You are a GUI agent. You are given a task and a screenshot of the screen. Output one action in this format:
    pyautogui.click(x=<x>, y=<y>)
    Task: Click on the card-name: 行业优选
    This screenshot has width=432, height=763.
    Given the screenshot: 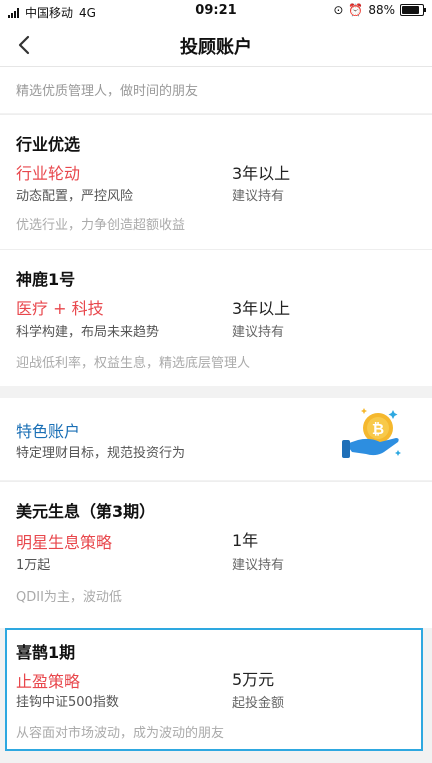 What is the action you would take?
    pyautogui.click(x=48, y=144)
    